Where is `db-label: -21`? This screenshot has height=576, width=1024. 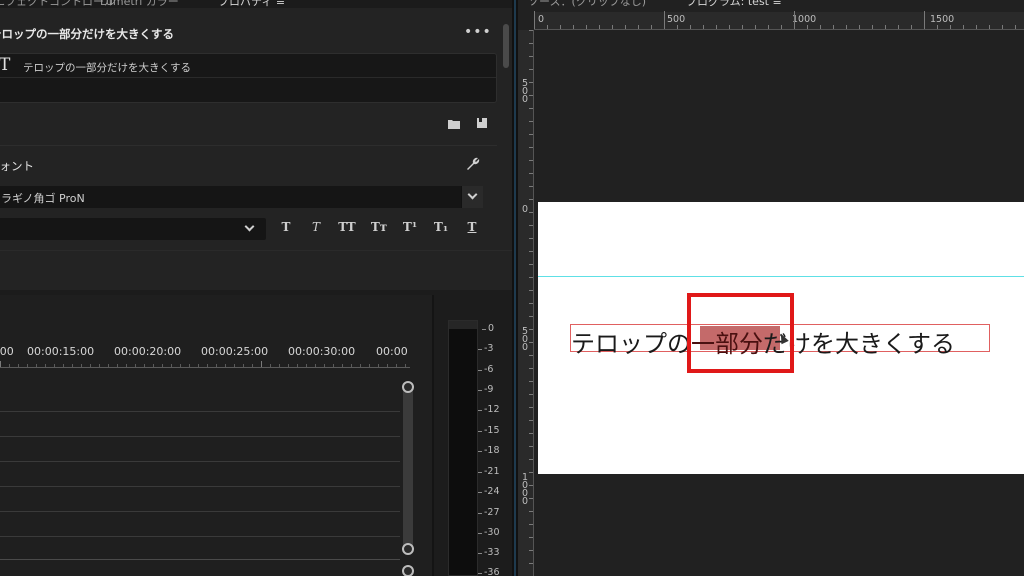
db-label: -21 is located at coordinates (489, 471).